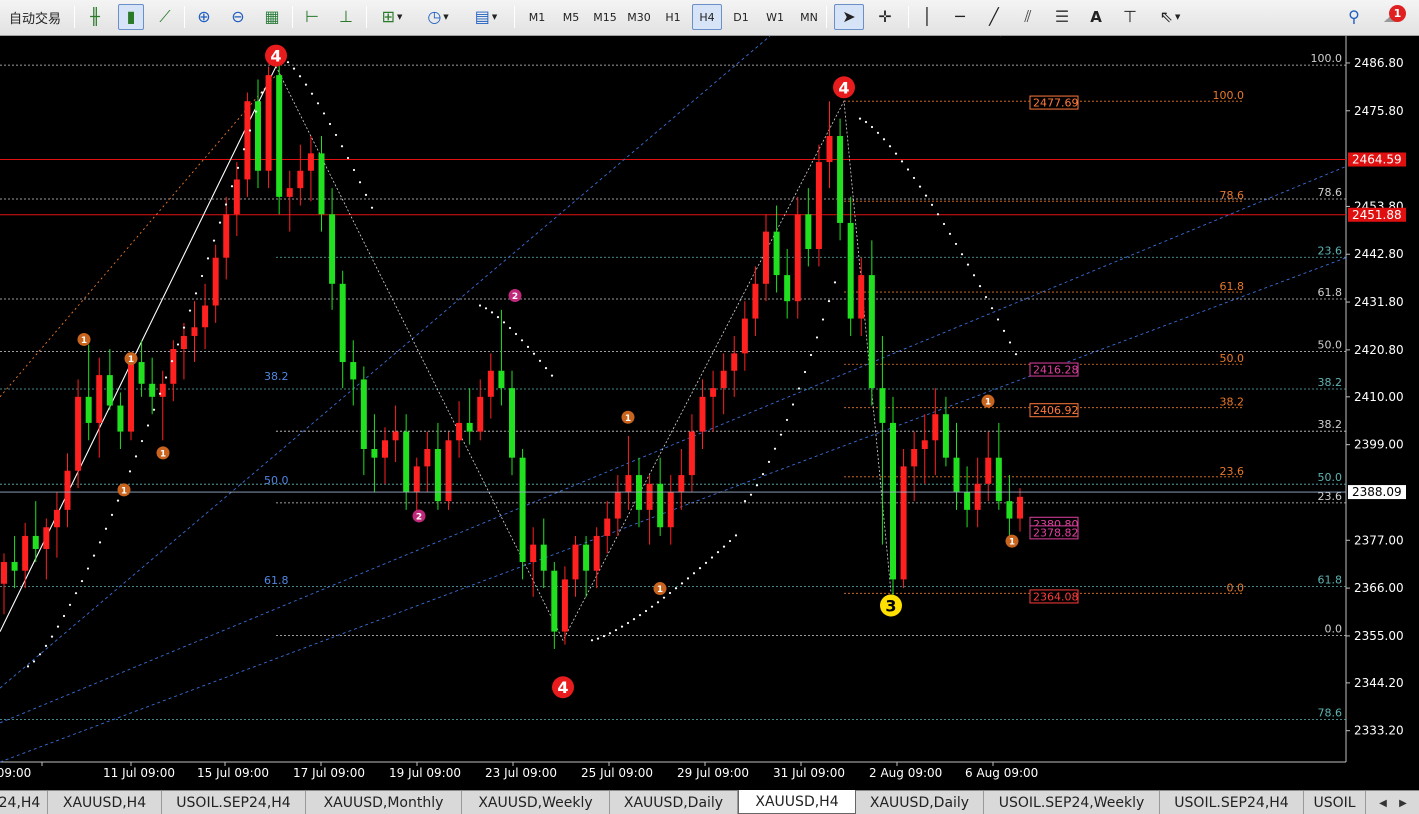  Describe the element at coordinates (1028, 17) in the screenshot. I see `equidistant-channel-icon: ⫽` at that location.